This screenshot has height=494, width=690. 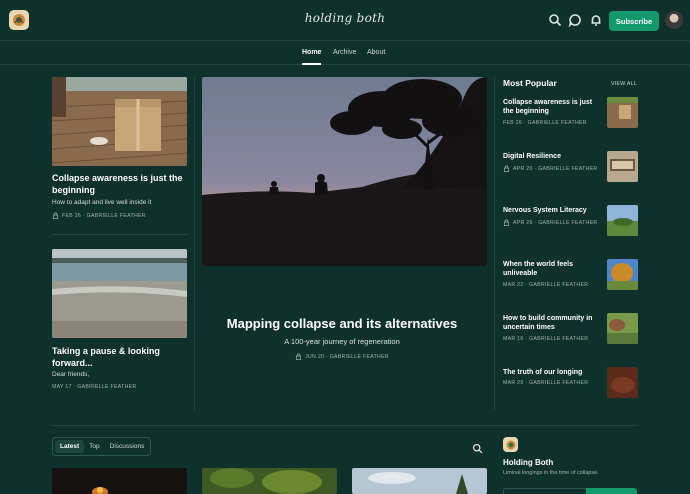 I want to click on post-image-fire, so click(x=119, y=481).